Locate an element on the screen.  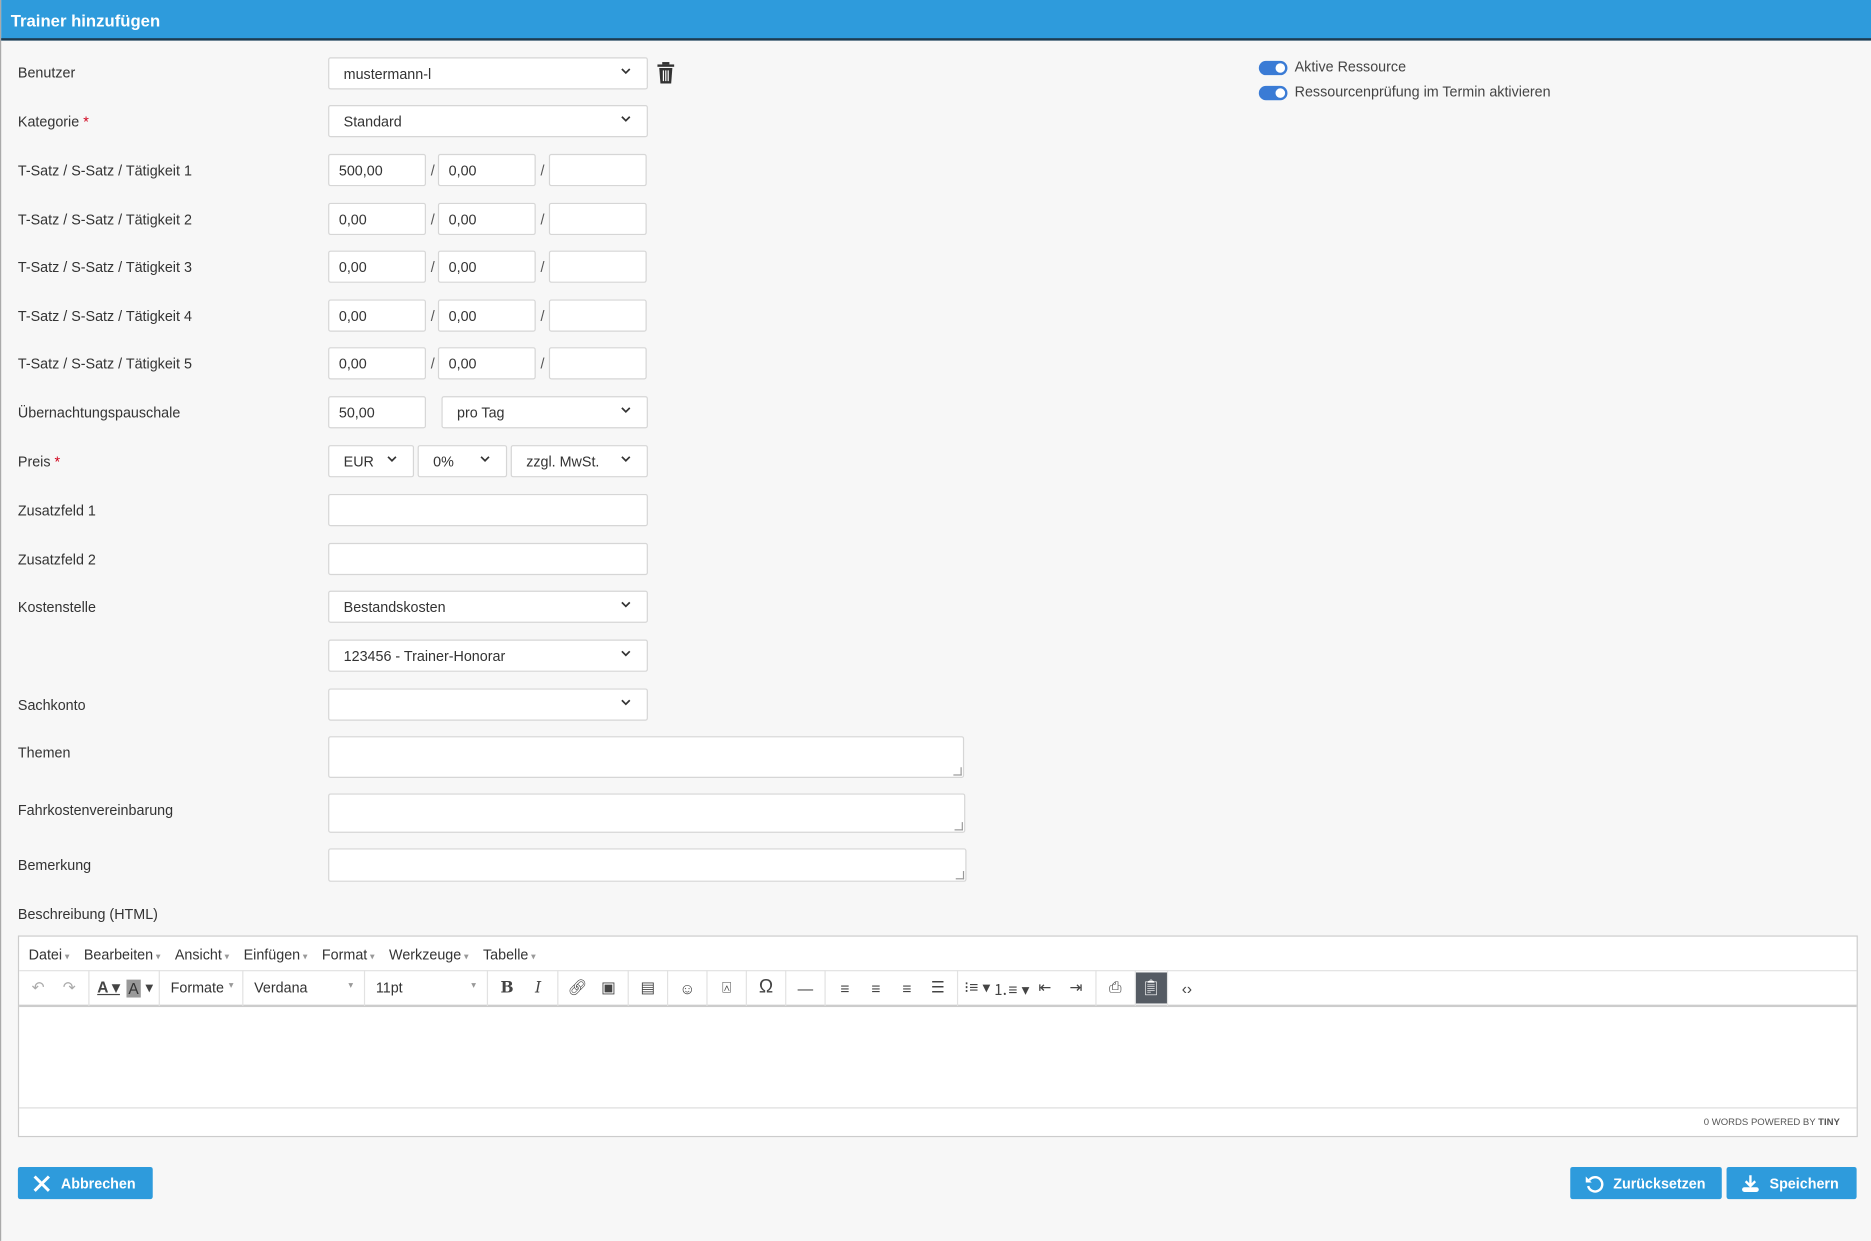
sachkonto-select is located at coordinates (488, 704).